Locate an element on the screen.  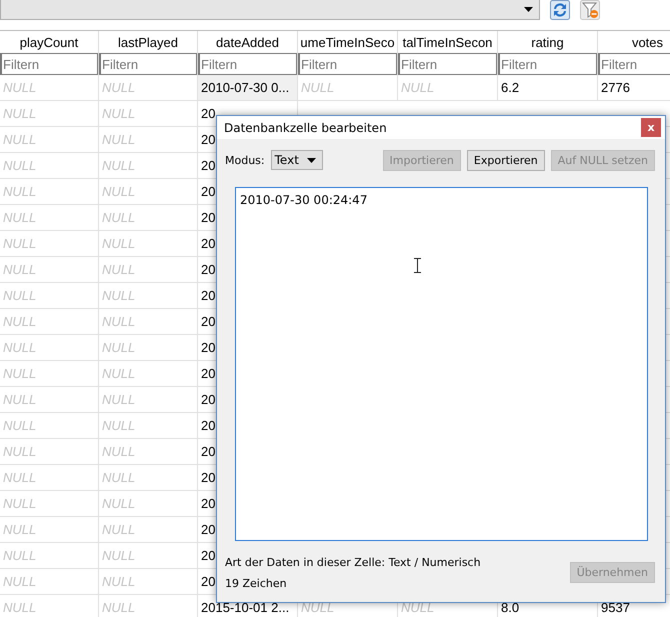
char-count: 19 Zeichen is located at coordinates (256, 583).